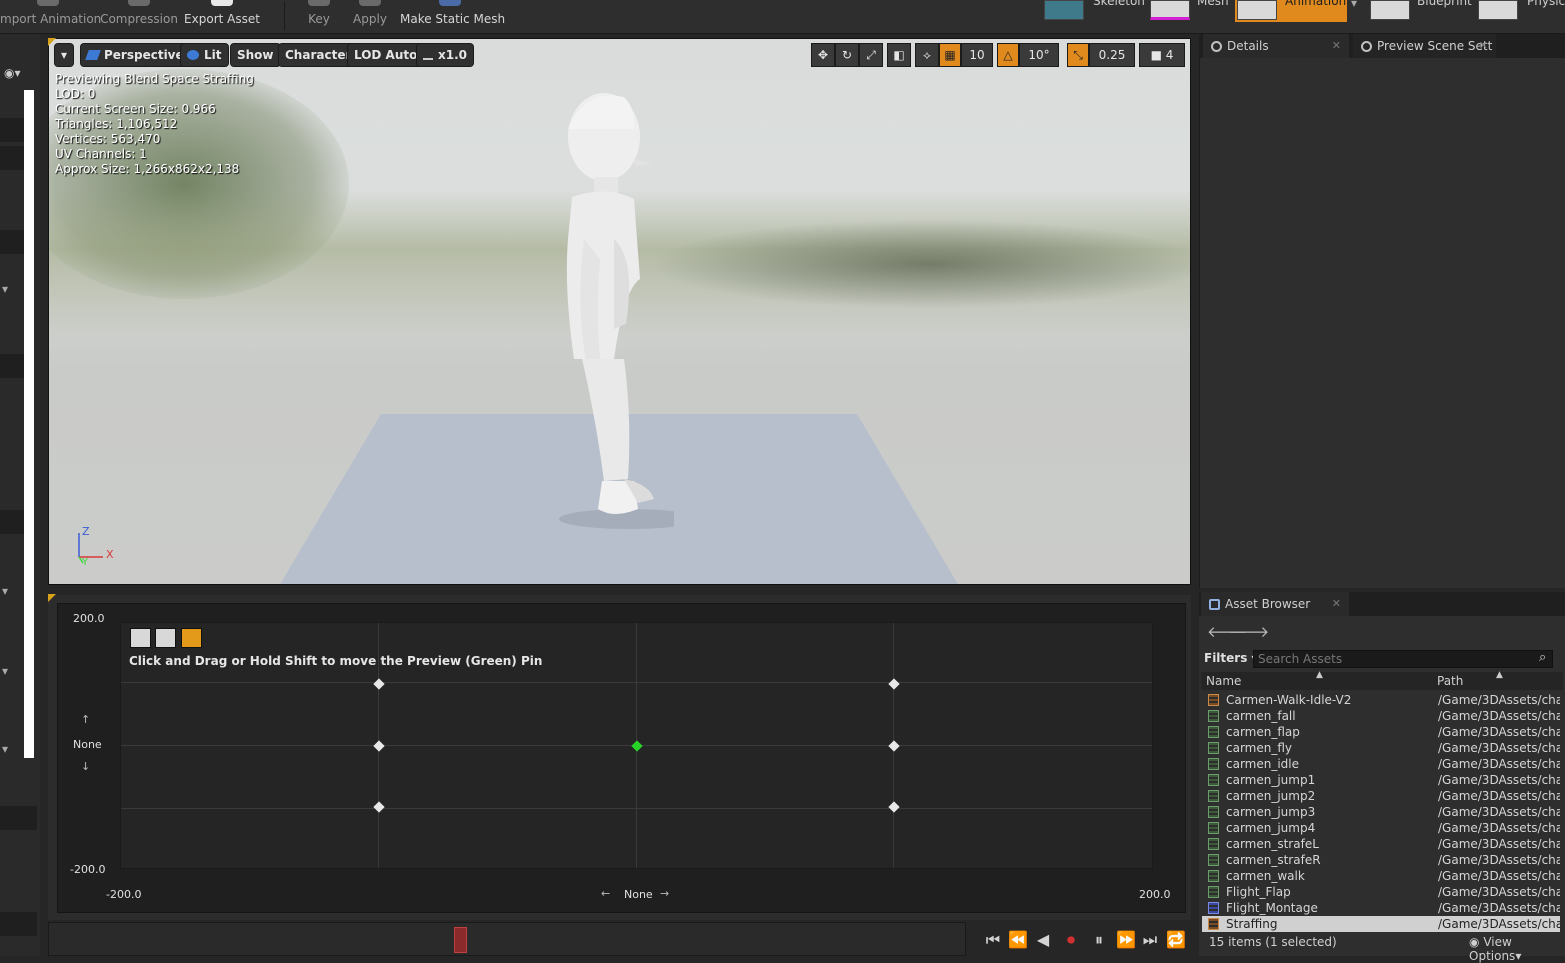  I want to click on search-assets-input: Search Assets, so click(1403, 659).